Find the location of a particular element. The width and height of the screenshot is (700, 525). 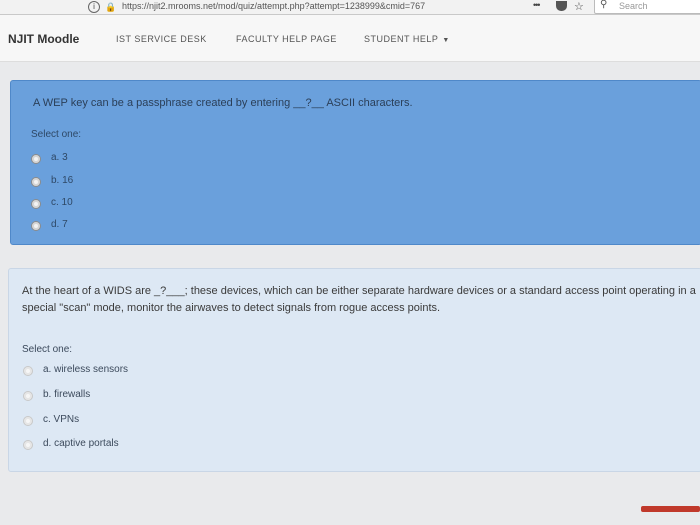

nav-student-help: STUDENT HELP ▼ is located at coordinates (407, 39).